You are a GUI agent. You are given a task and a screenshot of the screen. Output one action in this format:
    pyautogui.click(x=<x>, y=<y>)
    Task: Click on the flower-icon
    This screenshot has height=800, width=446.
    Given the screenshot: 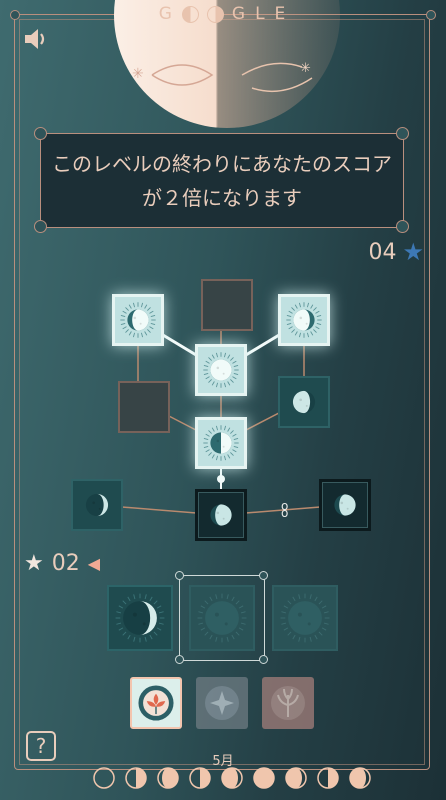 What is the action you would take?
    pyautogui.click(x=156, y=703)
    